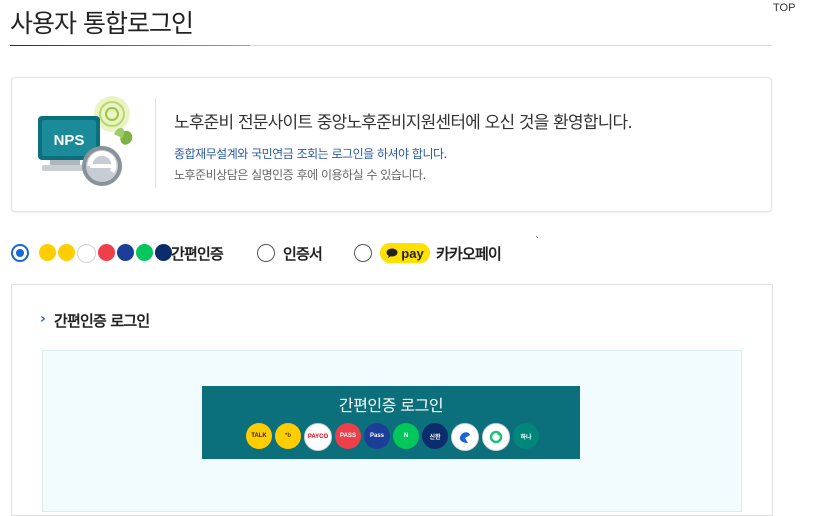  What do you see at coordinates (300, 175) in the screenshot?
I see `welcome-notice-consult: 노후준비상담은 실명인증 후에 이용하실 수 있습니다.` at bounding box center [300, 175].